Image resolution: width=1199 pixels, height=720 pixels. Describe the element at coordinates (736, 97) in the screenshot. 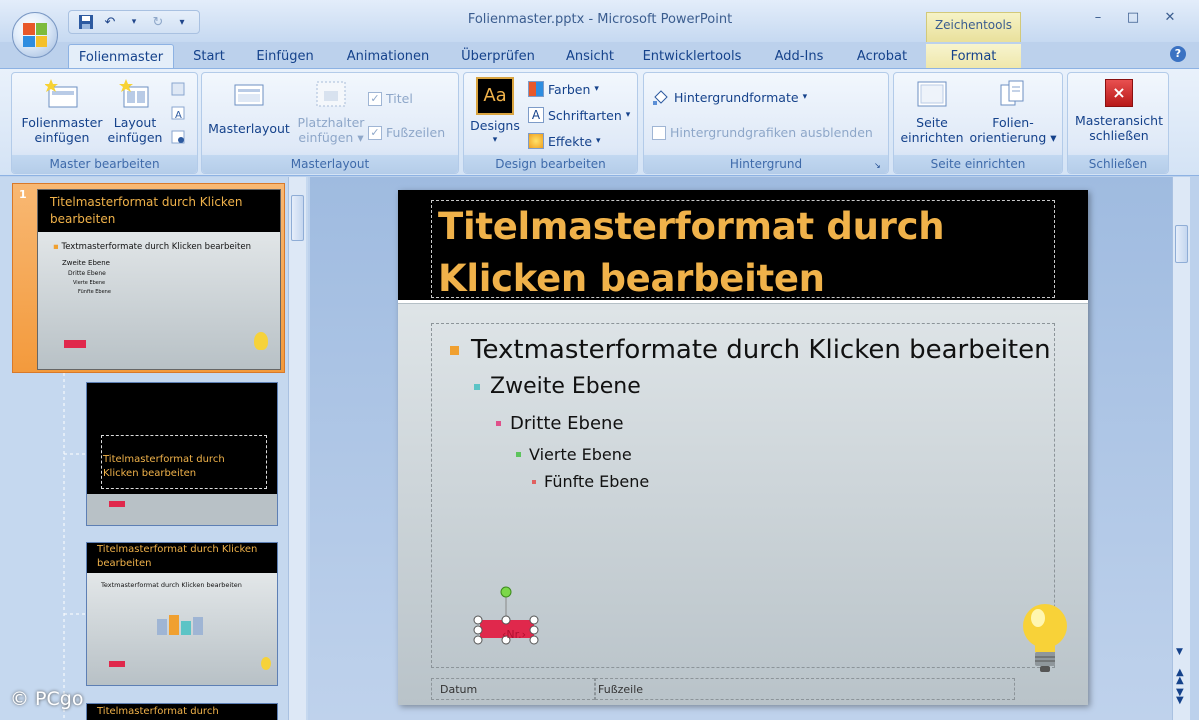

I see `hintergrundformate-label: Hintergrundformate` at that location.